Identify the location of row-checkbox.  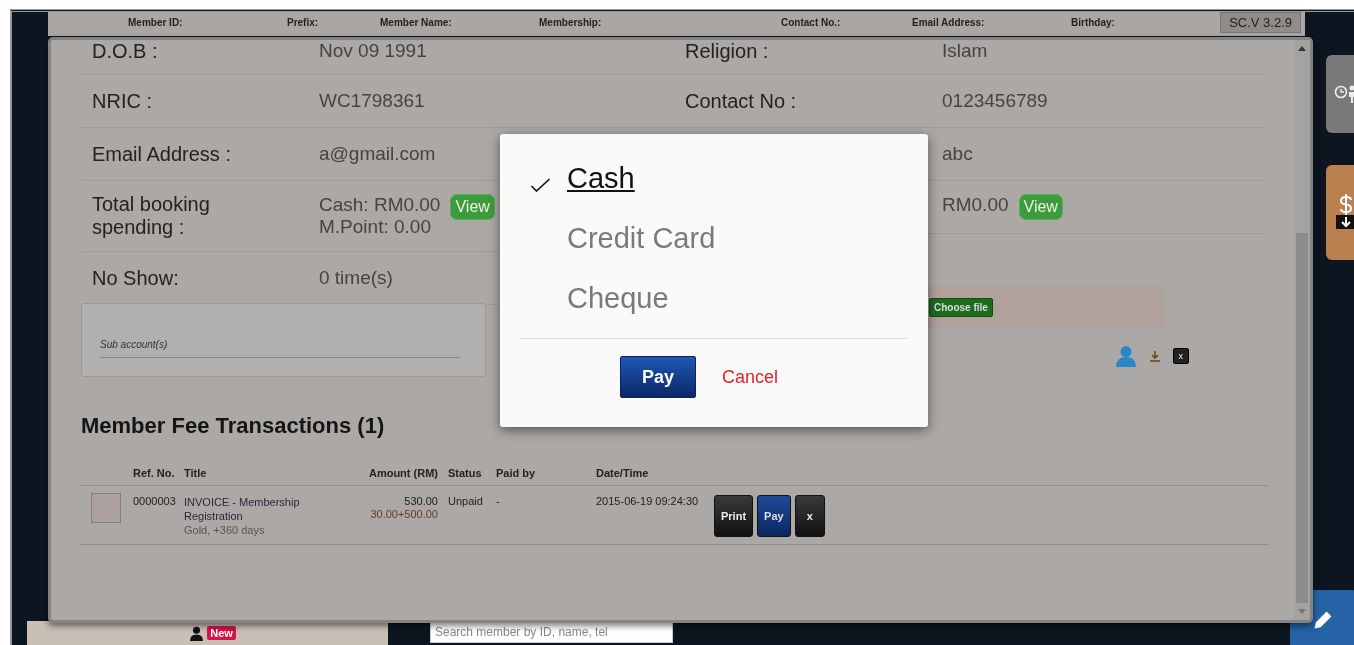
(106, 508).